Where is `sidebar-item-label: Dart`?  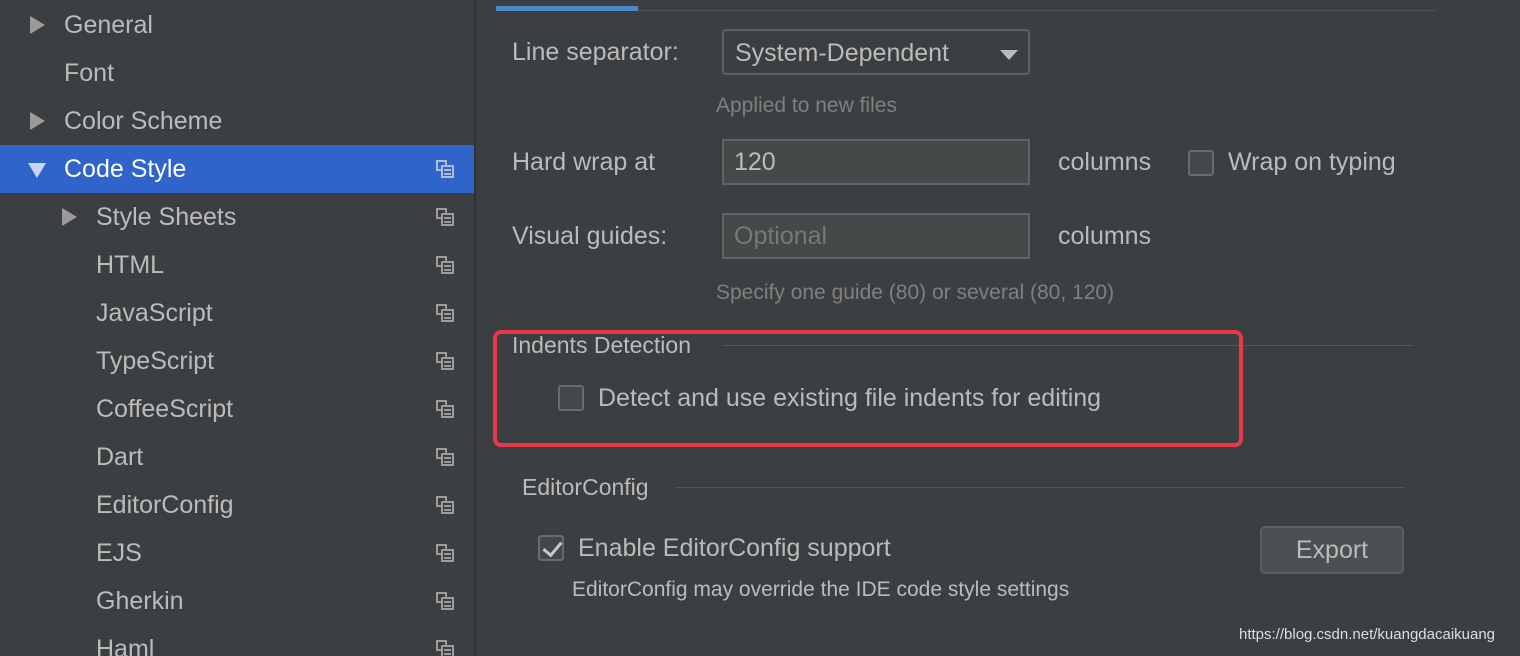 sidebar-item-label: Dart is located at coordinates (120, 456).